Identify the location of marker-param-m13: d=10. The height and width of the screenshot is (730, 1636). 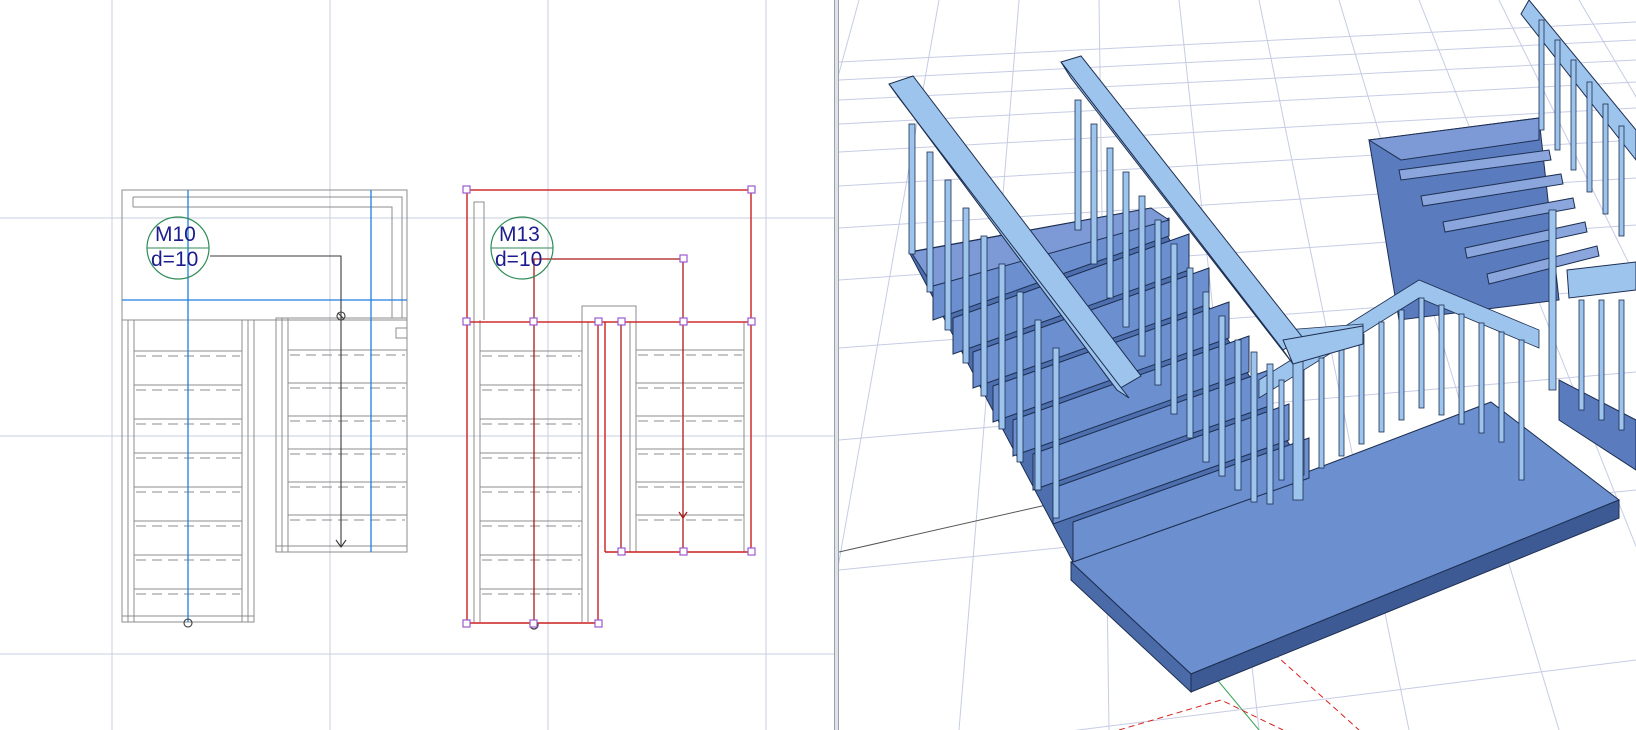
(518, 259).